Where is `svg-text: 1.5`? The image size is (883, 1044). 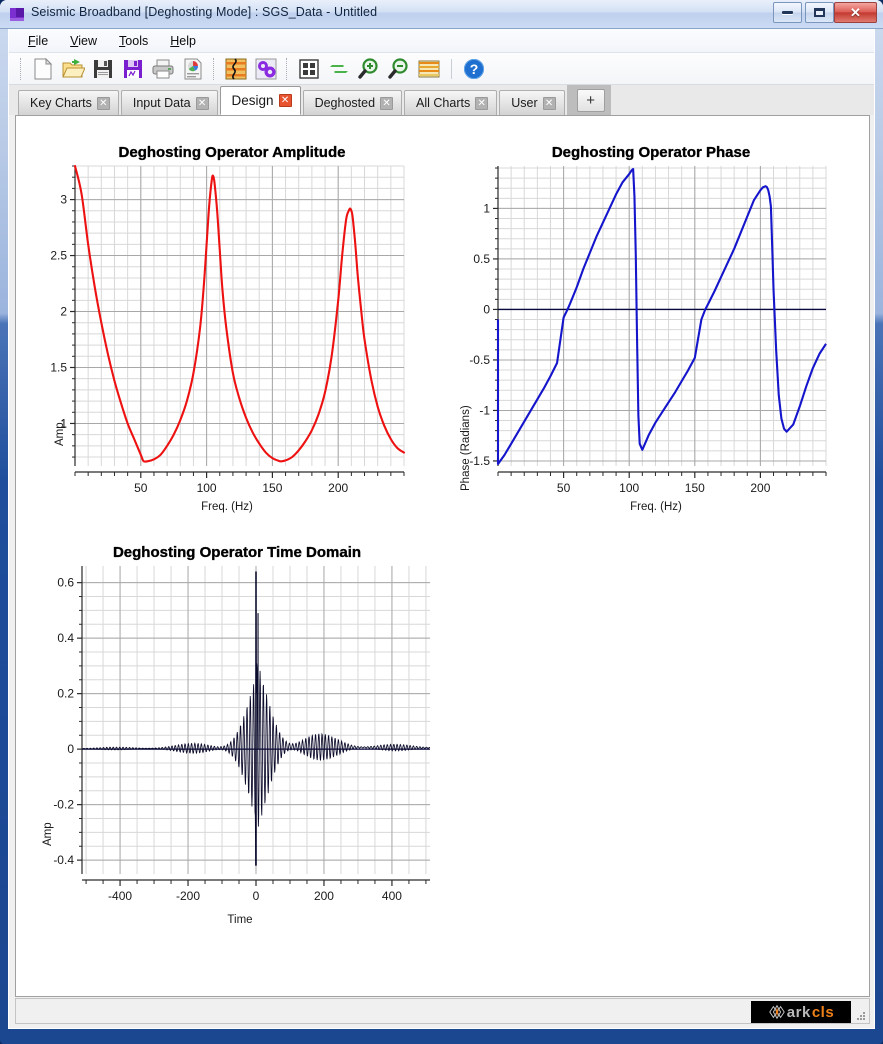
svg-text: 1.5 is located at coordinates (58, 367).